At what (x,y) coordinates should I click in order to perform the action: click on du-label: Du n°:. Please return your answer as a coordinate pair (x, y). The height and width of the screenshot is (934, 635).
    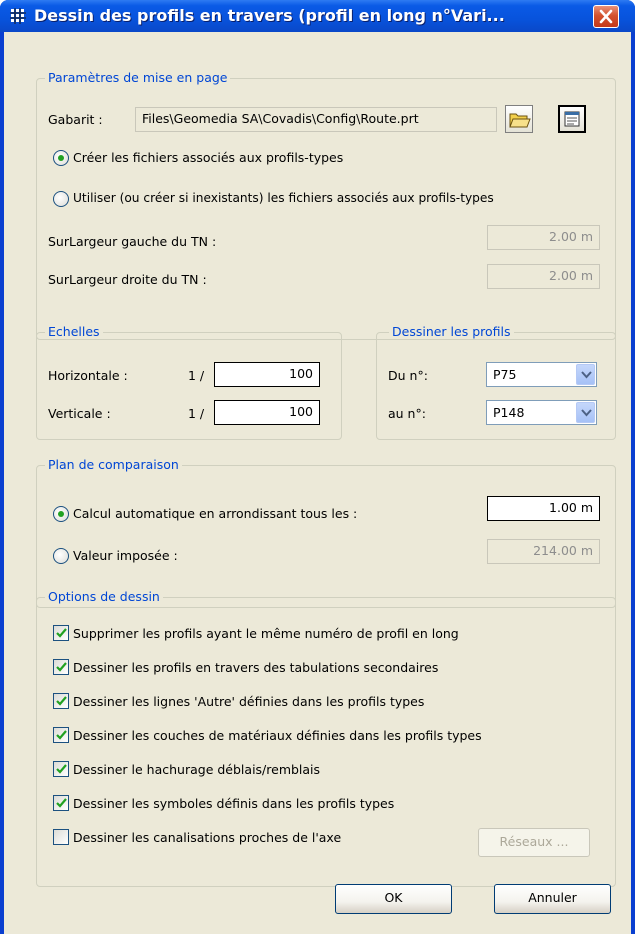
    Looking at the image, I should click on (408, 375).